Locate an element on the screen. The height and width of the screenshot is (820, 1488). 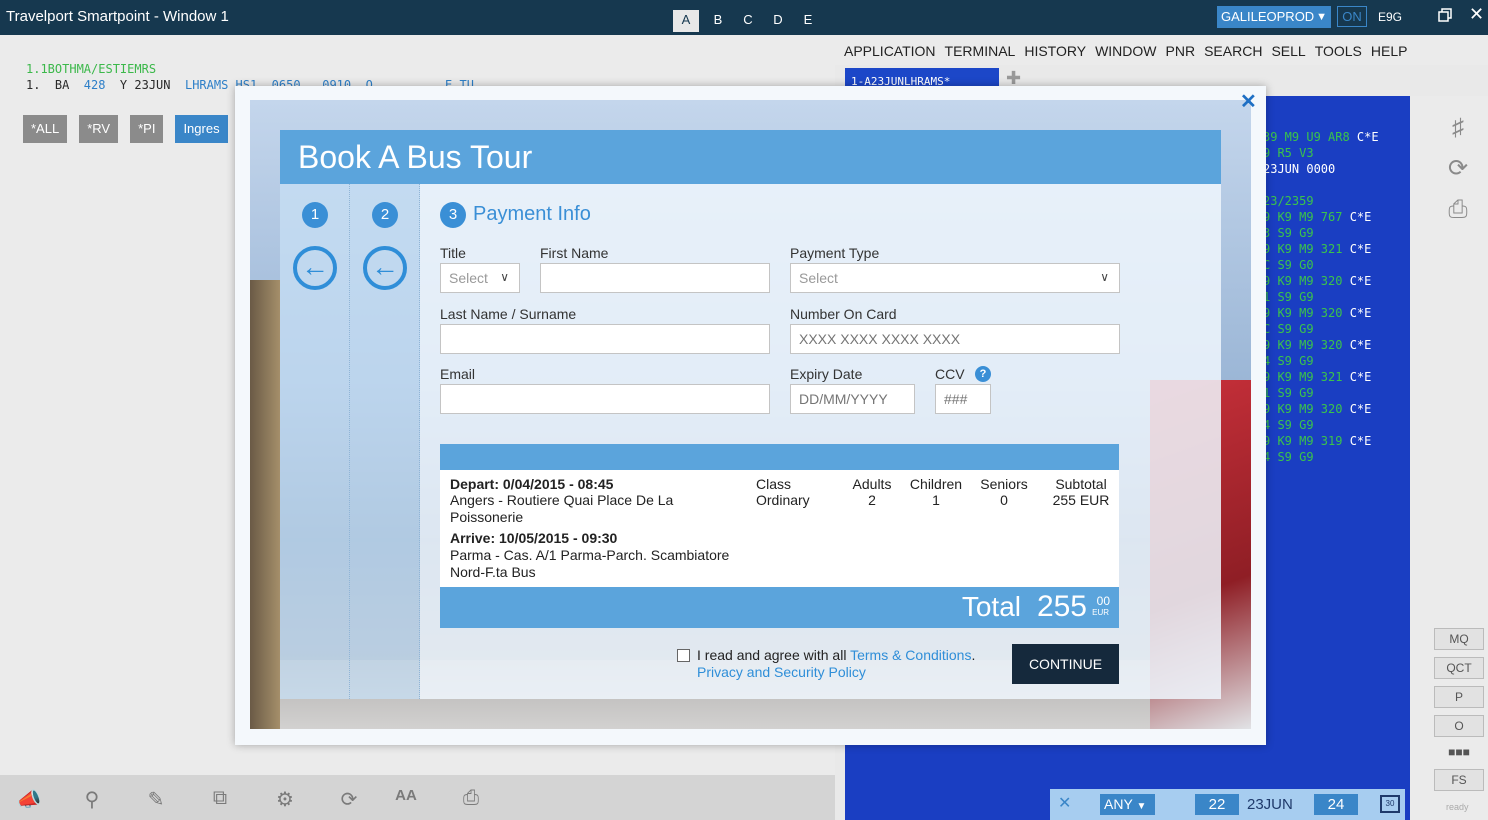
font-size-icon: AA is located at coordinates (406, 800).